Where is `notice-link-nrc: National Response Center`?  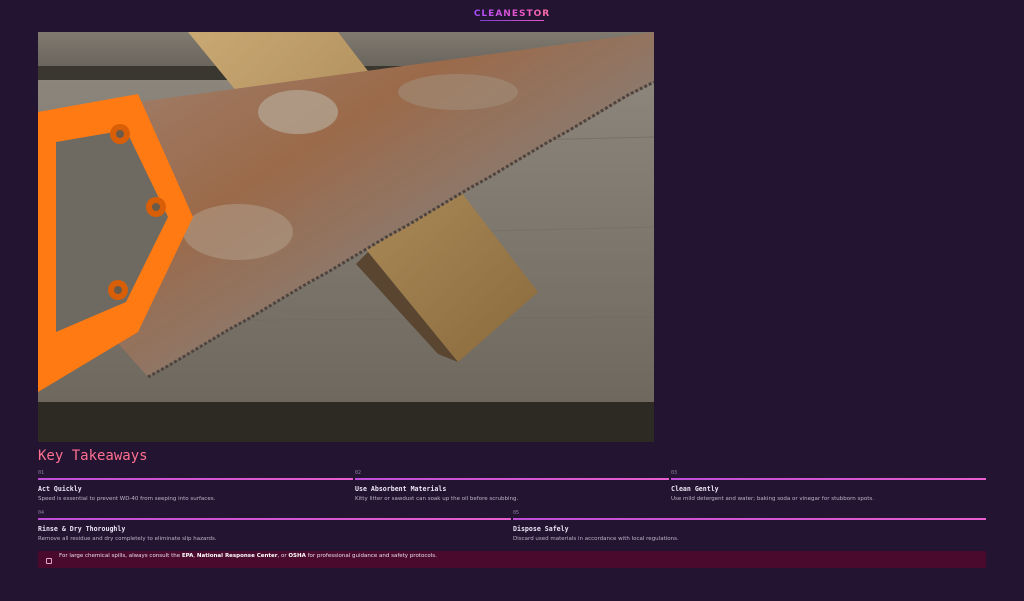
notice-link-nrc: National Response Center is located at coordinates (237, 556).